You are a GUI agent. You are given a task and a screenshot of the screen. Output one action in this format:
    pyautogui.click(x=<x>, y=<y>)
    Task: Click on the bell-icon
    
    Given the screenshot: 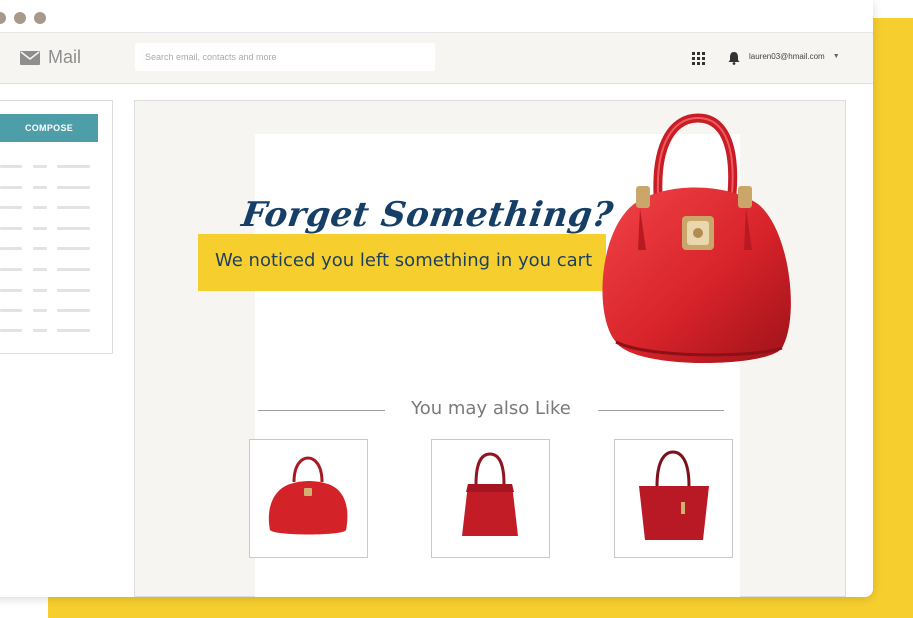 What is the action you would take?
    pyautogui.click(x=734, y=58)
    